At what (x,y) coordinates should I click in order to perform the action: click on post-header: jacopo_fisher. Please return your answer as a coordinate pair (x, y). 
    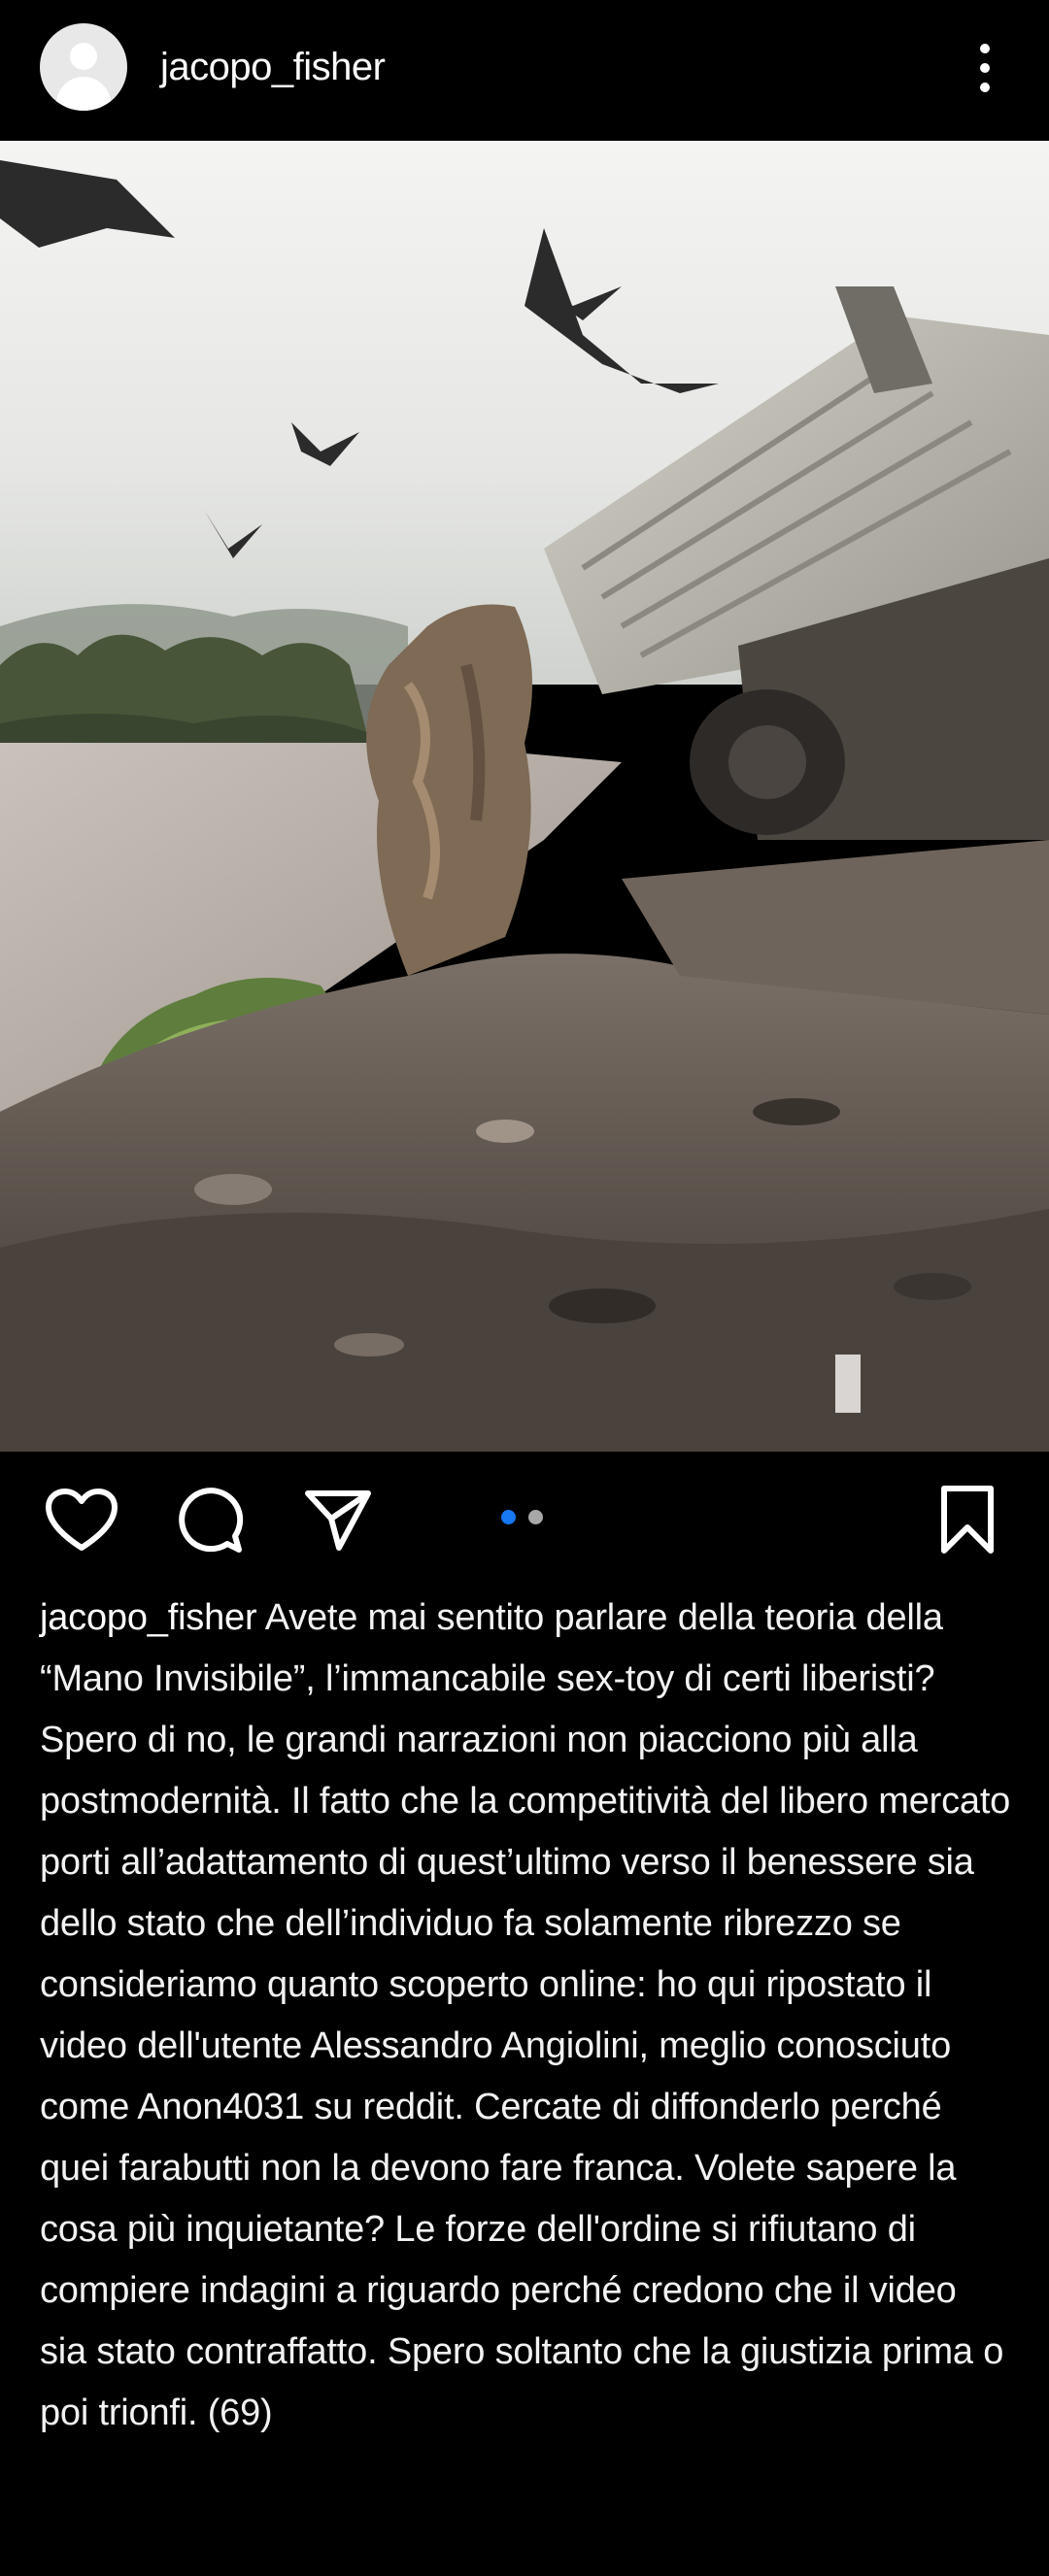
    Looking at the image, I should click on (524, 71).